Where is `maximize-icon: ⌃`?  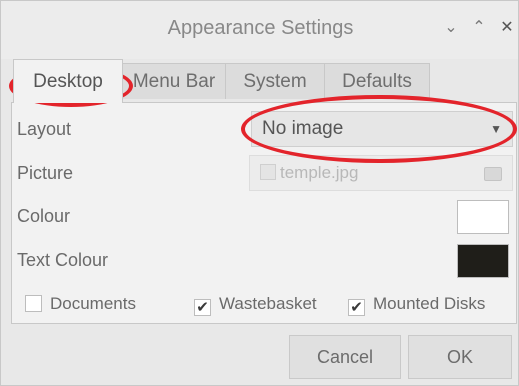
maximize-icon: ⌃ is located at coordinates (479, 27).